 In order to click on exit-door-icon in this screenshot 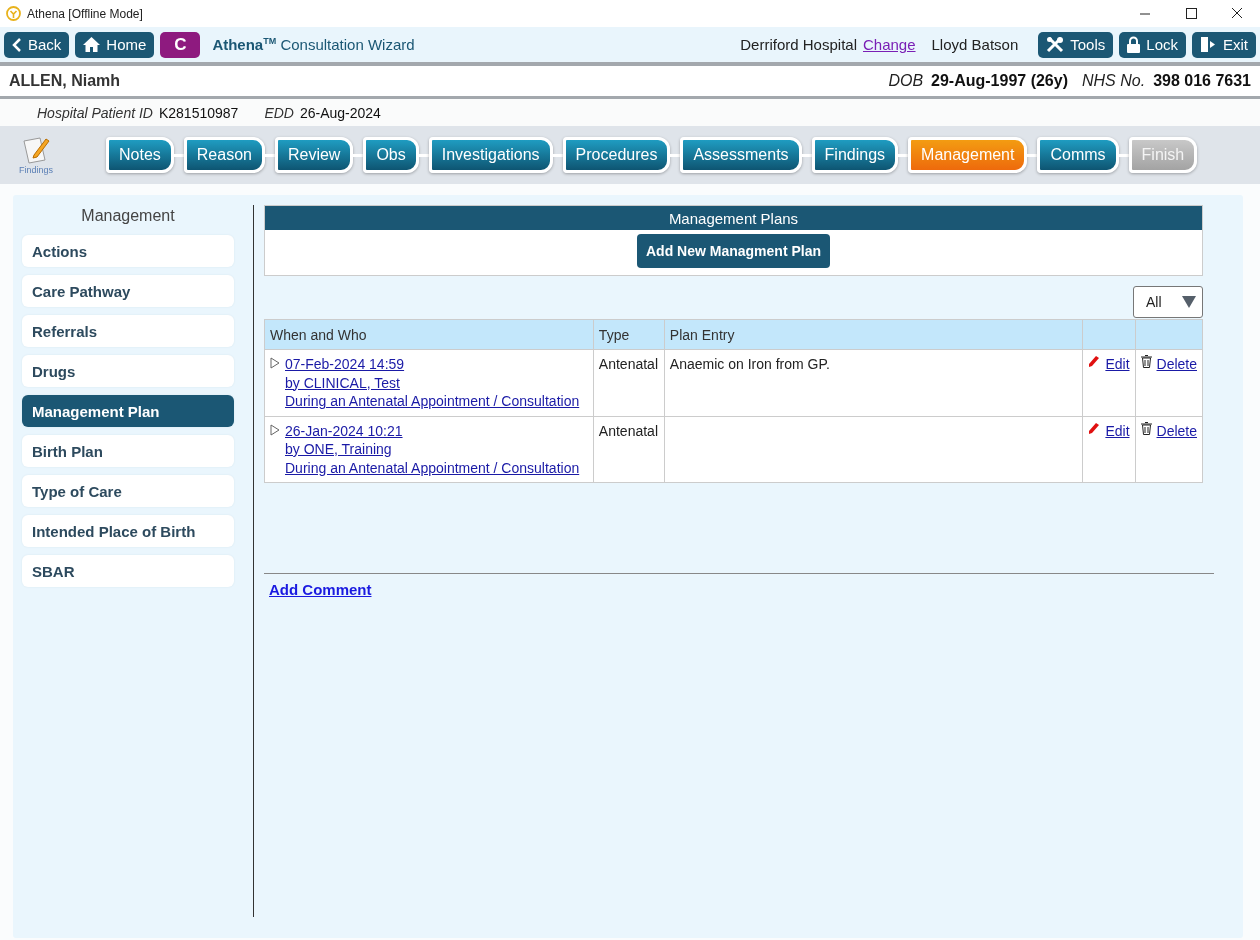, I will do `click(1208, 44)`.